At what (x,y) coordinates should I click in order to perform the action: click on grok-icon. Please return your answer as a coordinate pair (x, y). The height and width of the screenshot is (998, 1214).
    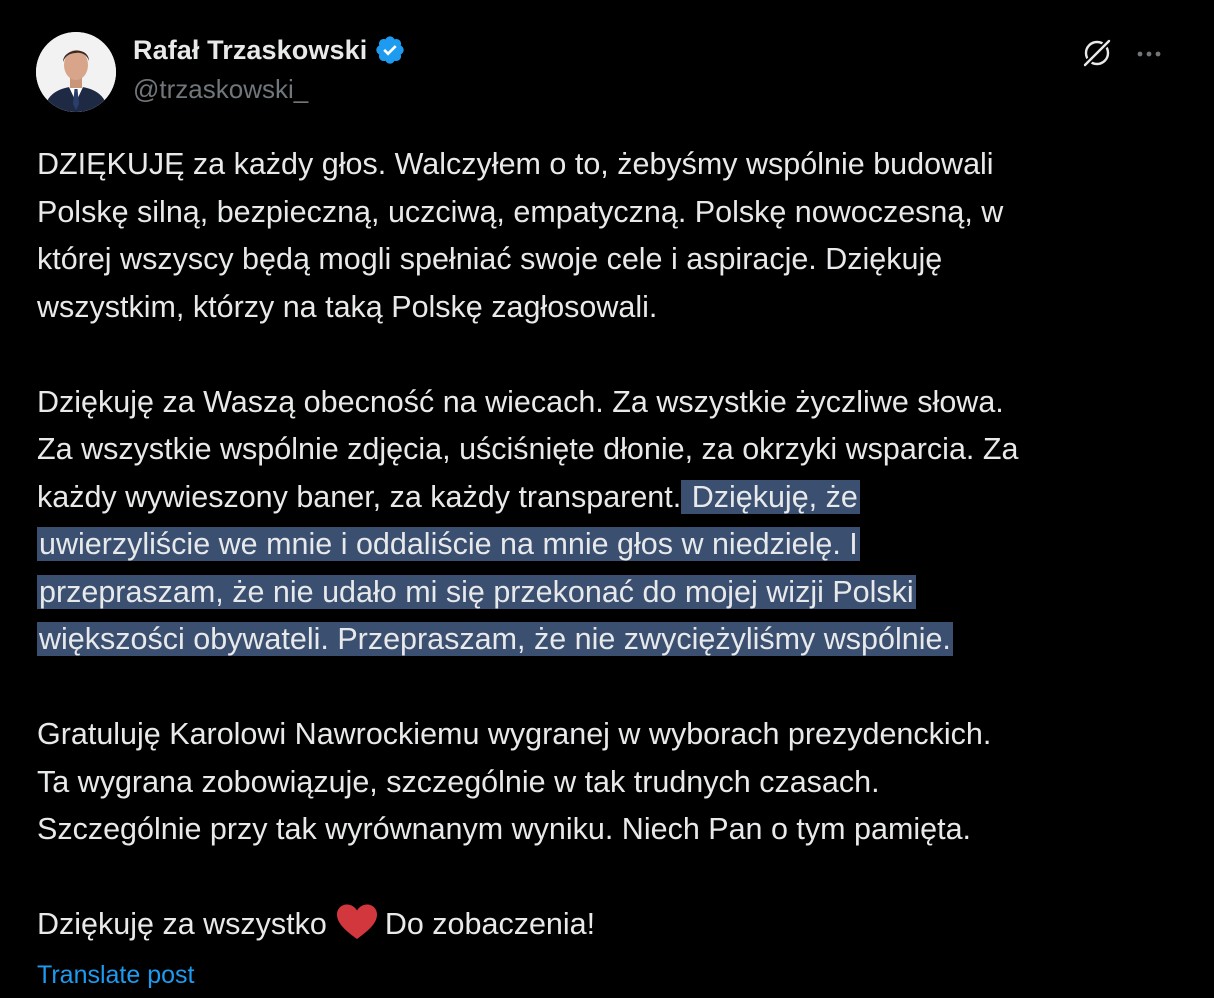
    Looking at the image, I should click on (1097, 53).